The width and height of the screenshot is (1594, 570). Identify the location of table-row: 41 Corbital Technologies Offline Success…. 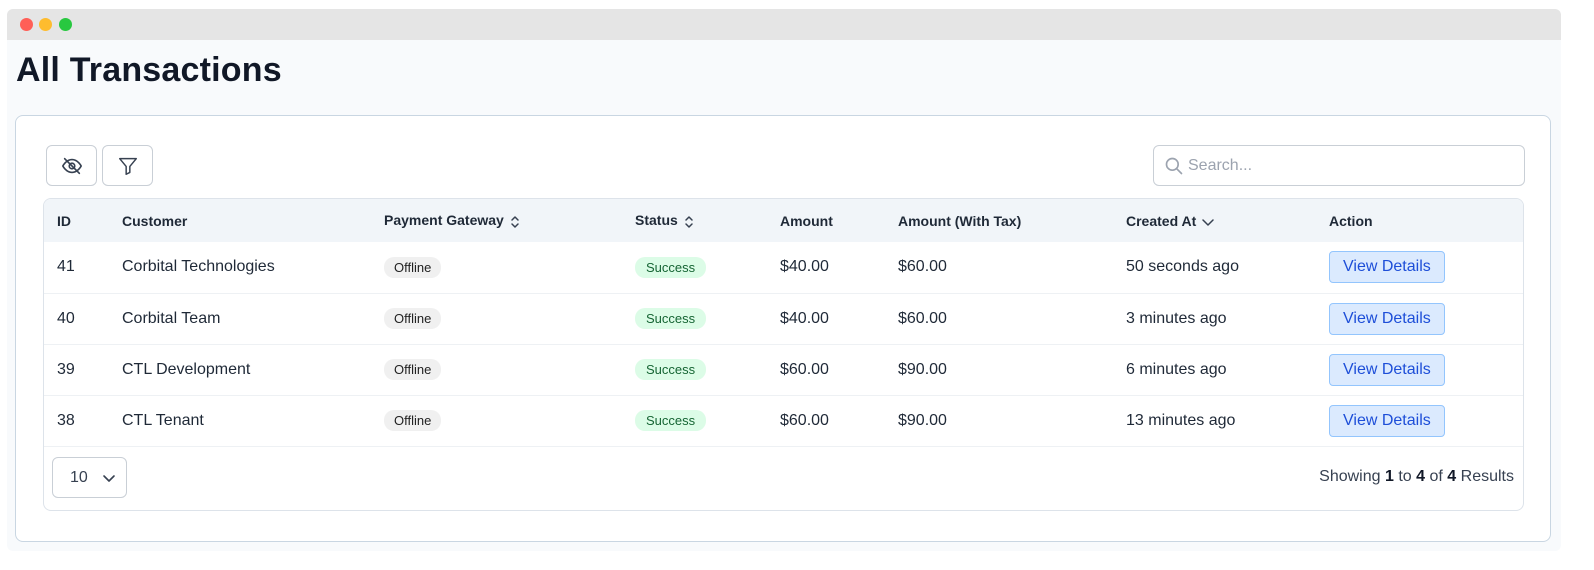
(783, 267).